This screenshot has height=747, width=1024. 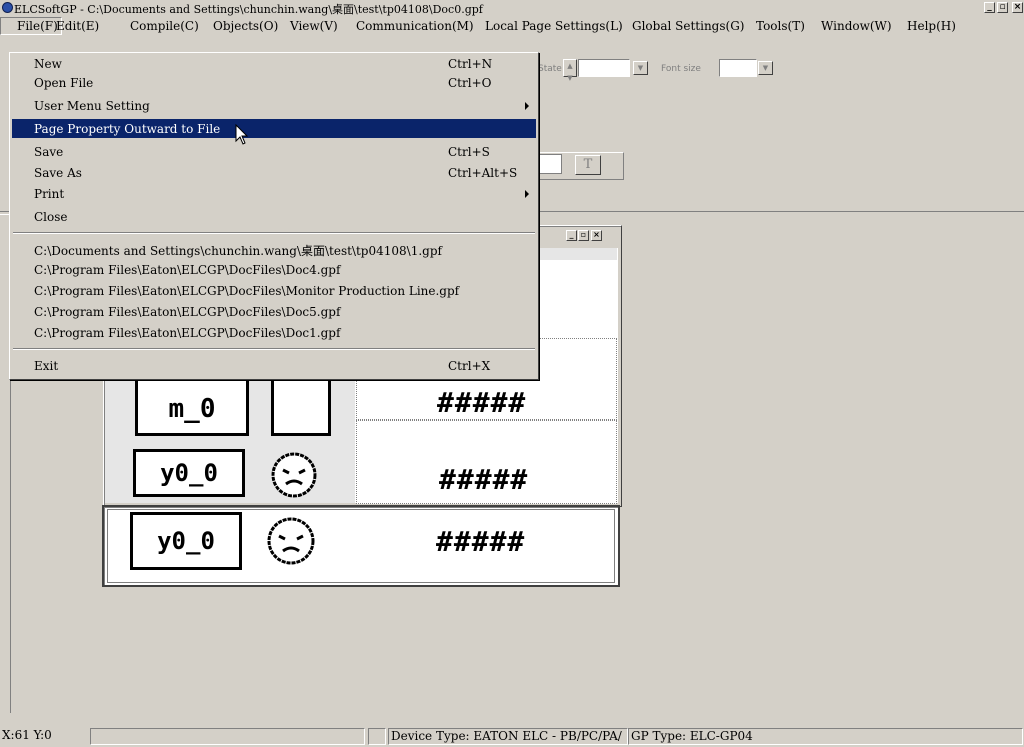 I want to click on menu-view: View(V), so click(x=314, y=26).